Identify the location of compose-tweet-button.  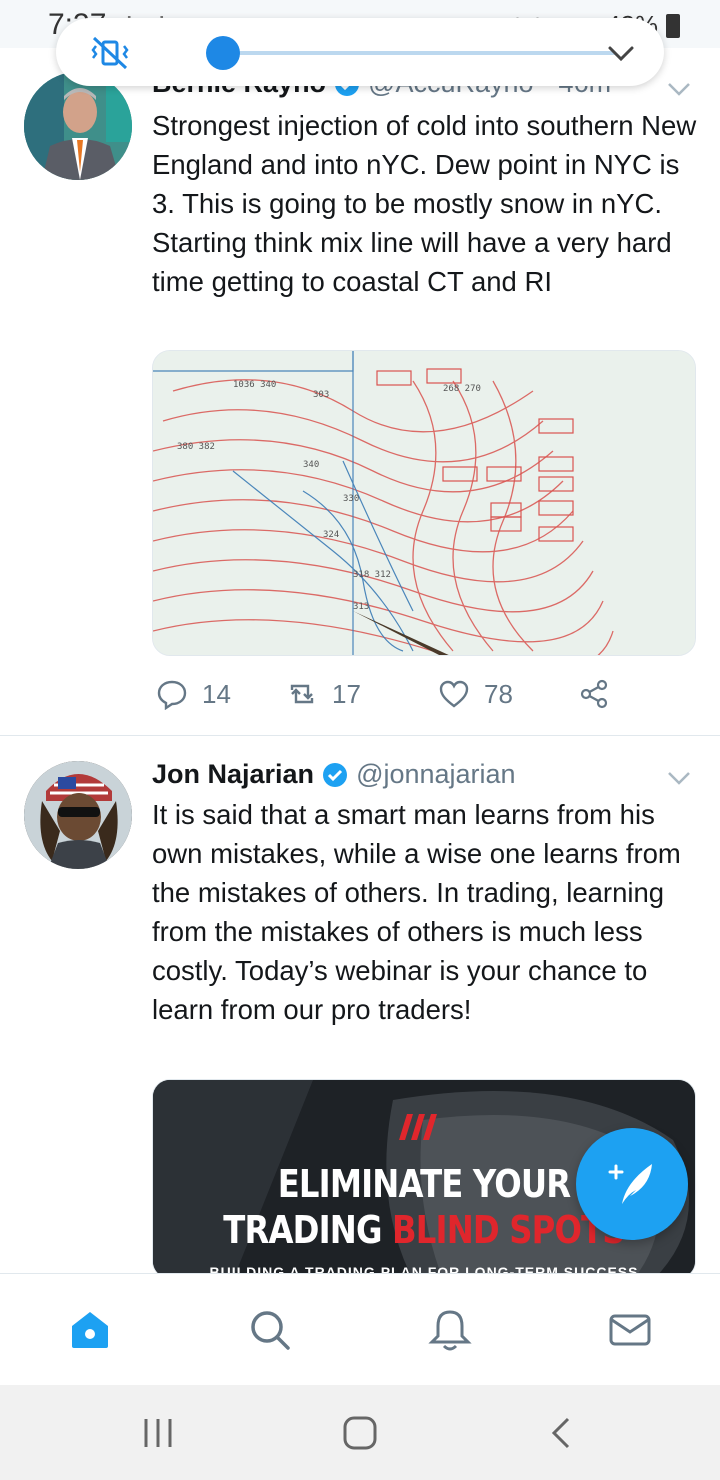
(632, 1184).